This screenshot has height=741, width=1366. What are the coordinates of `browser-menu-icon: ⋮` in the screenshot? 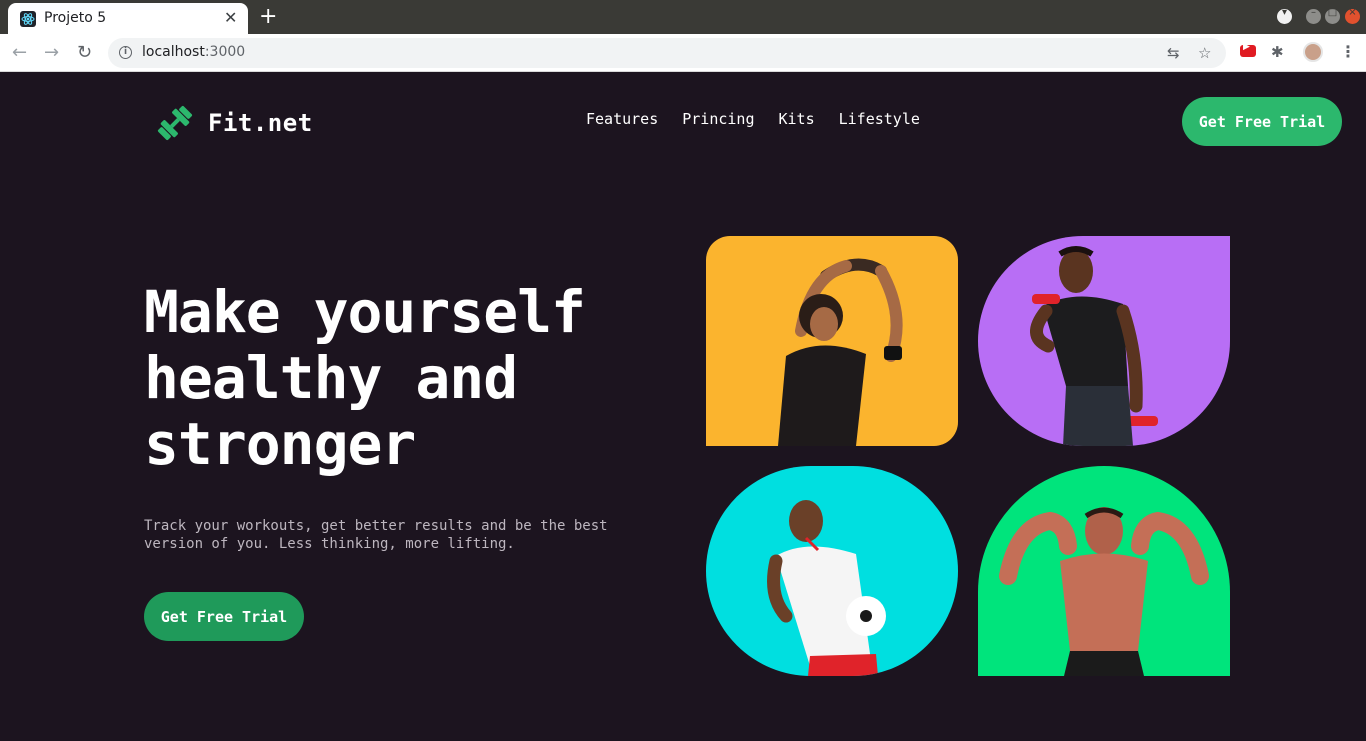 It's located at (1348, 51).